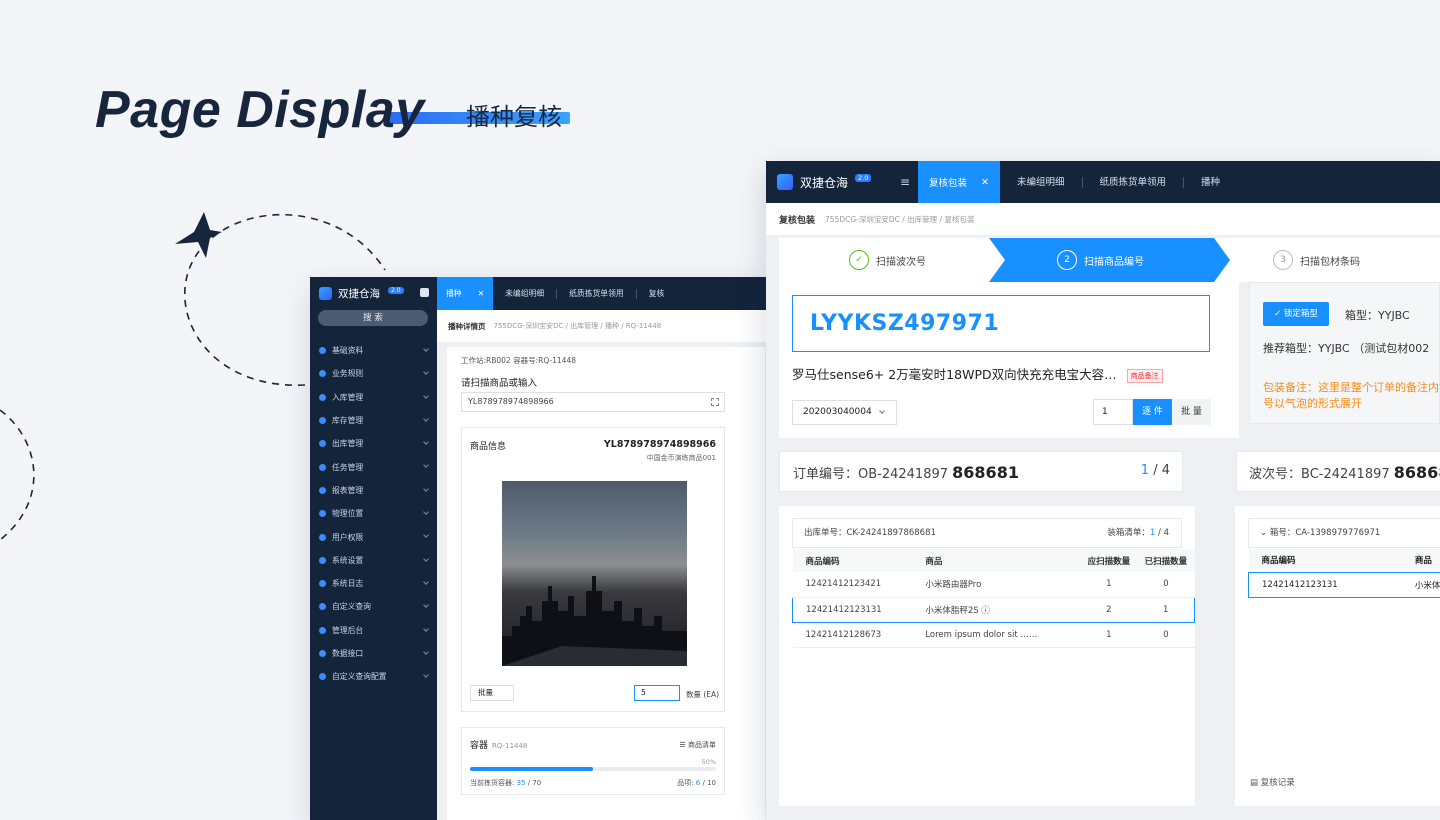 This screenshot has height=820, width=1440. What do you see at coordinates (1166, 560) in the screenshot?
I see `column-header: 已扫描数量` at bounding box center [1166, 560].